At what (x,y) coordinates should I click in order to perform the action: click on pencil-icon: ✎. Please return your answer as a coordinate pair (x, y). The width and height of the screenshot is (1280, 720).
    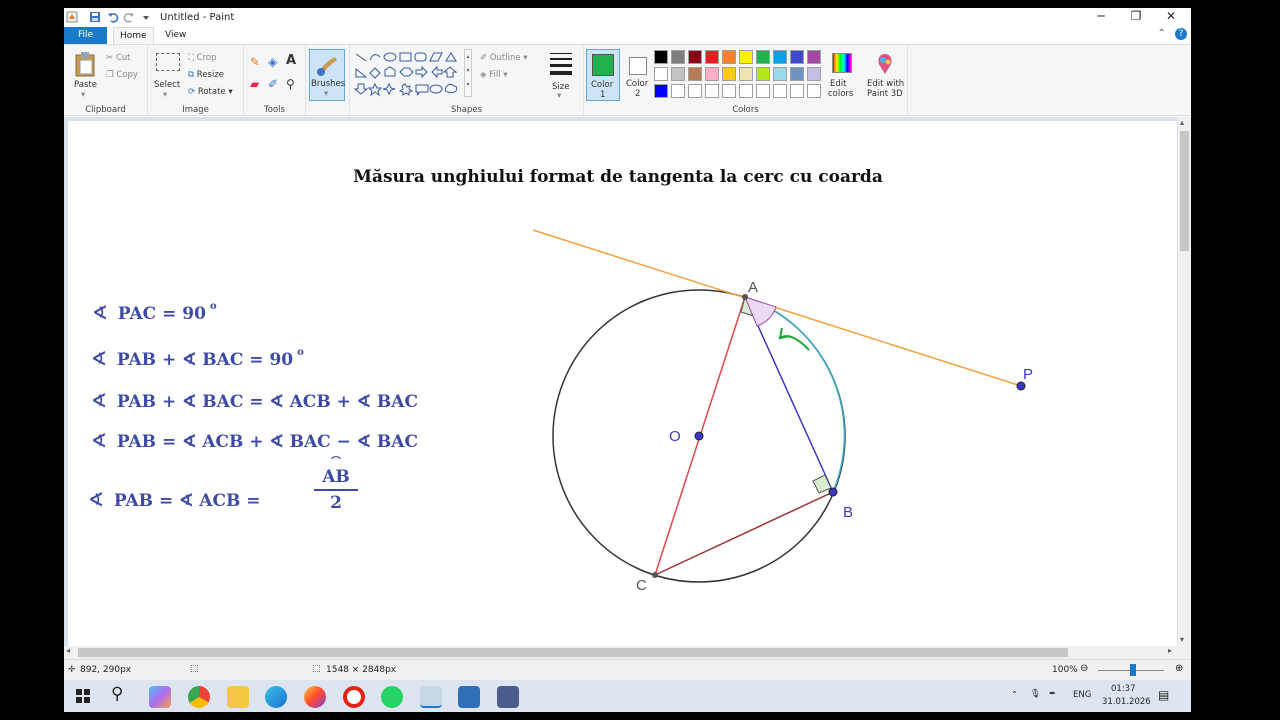
    Looking at the image, I should click on (255, 62).